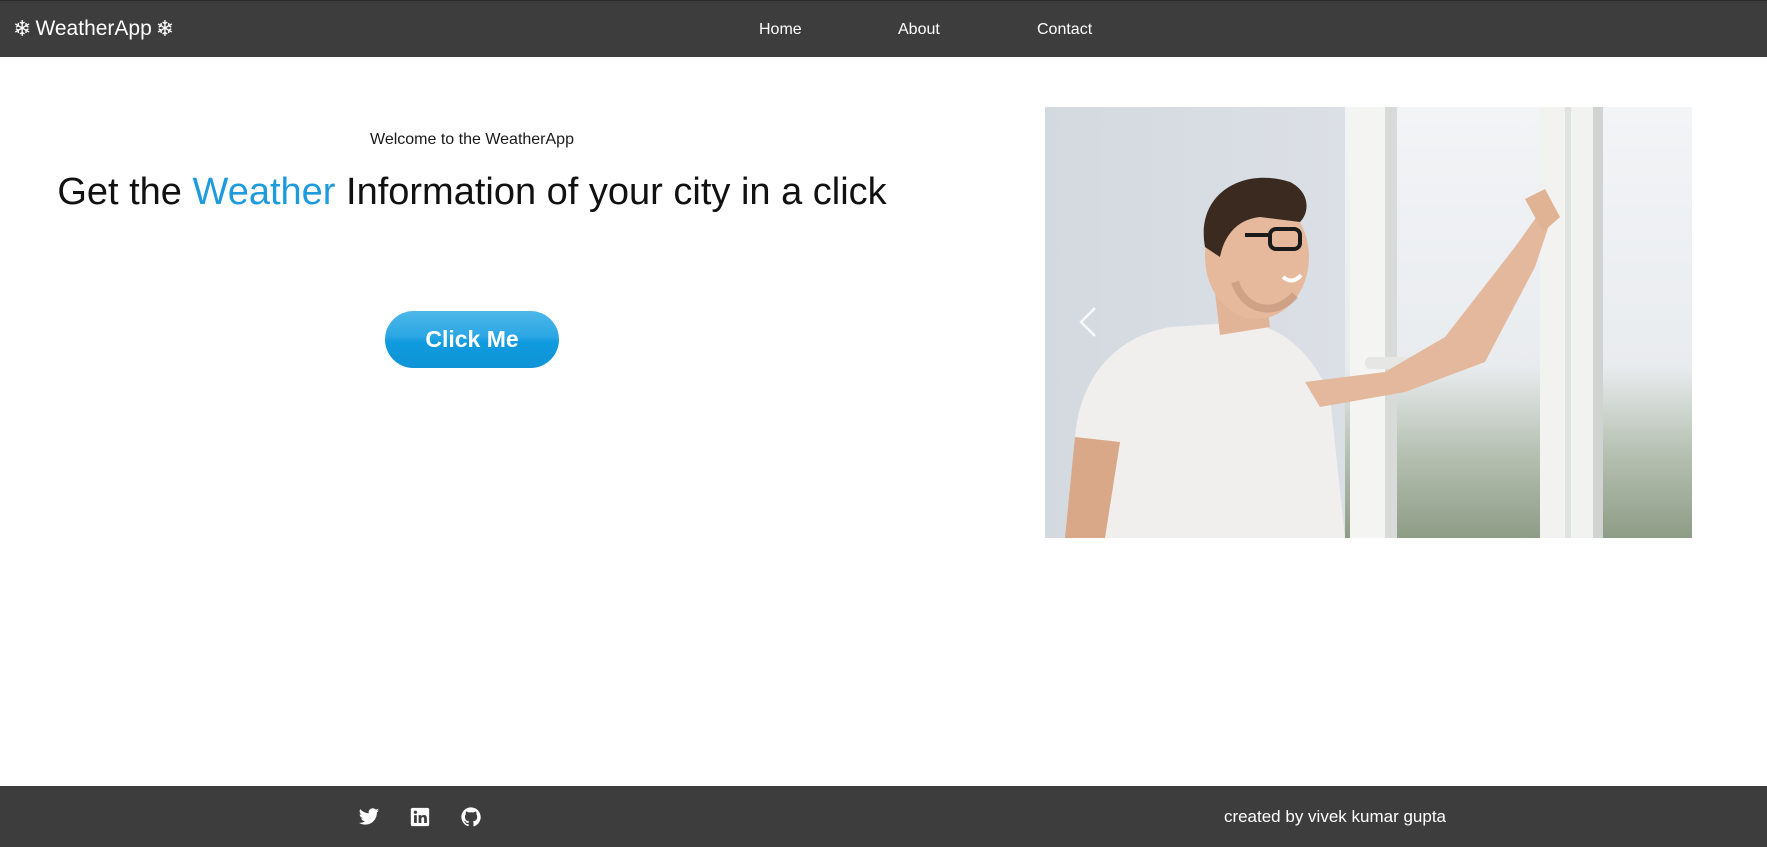  I want to click on headline-text-start: Get the, so click(125, 192).